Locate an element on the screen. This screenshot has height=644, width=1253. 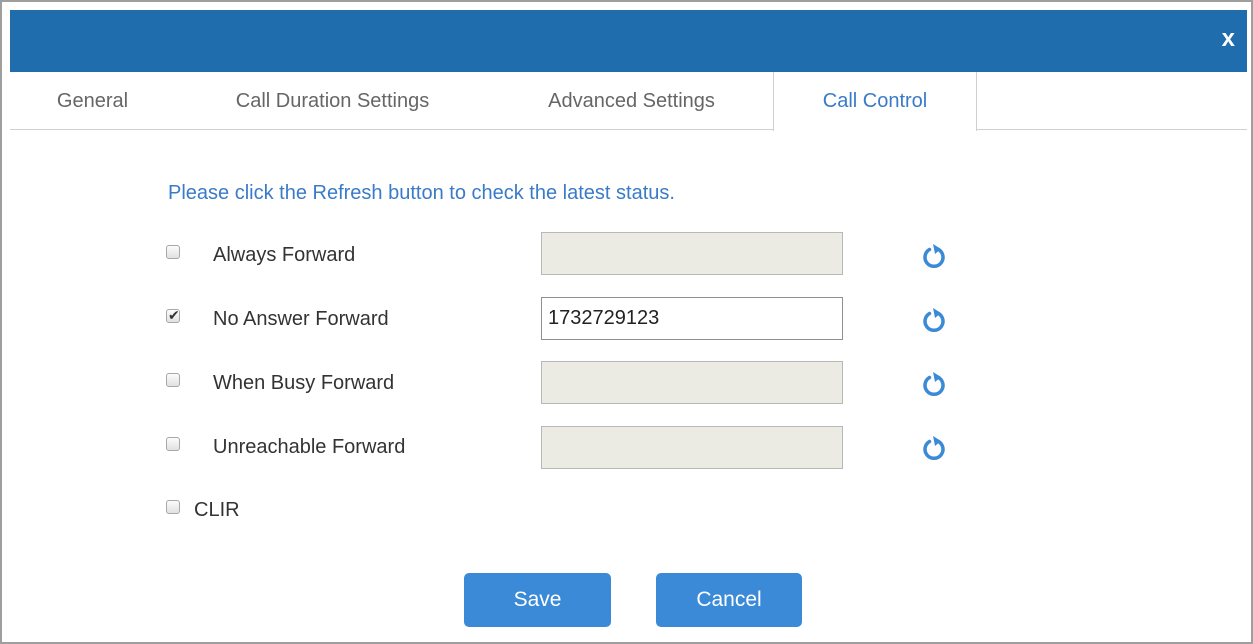
no-answer-forward-checkbox: ✔ is located at coordinates (173, 315).